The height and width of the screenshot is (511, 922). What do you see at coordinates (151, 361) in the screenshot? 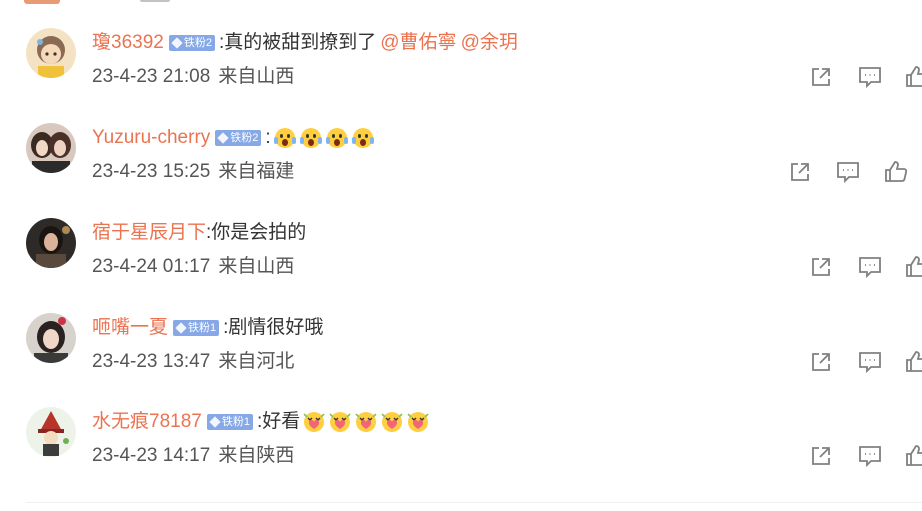
I see `timestamp: 23-4-23 13:47` at bounding box center [151, 361].